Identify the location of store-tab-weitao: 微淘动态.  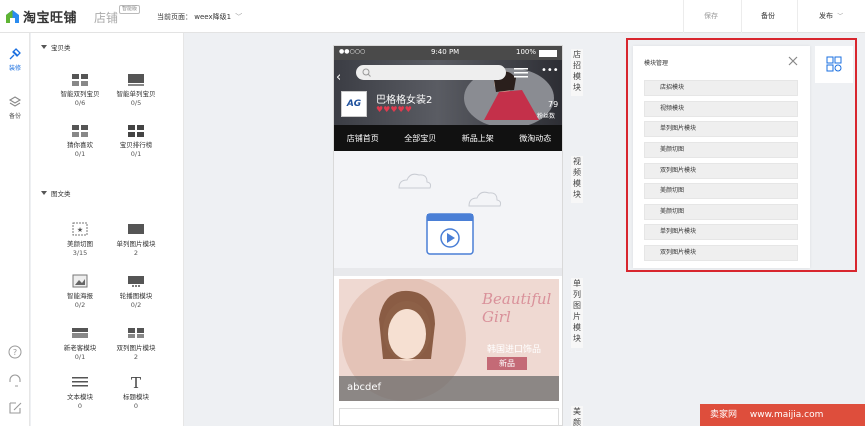
(535, 138).